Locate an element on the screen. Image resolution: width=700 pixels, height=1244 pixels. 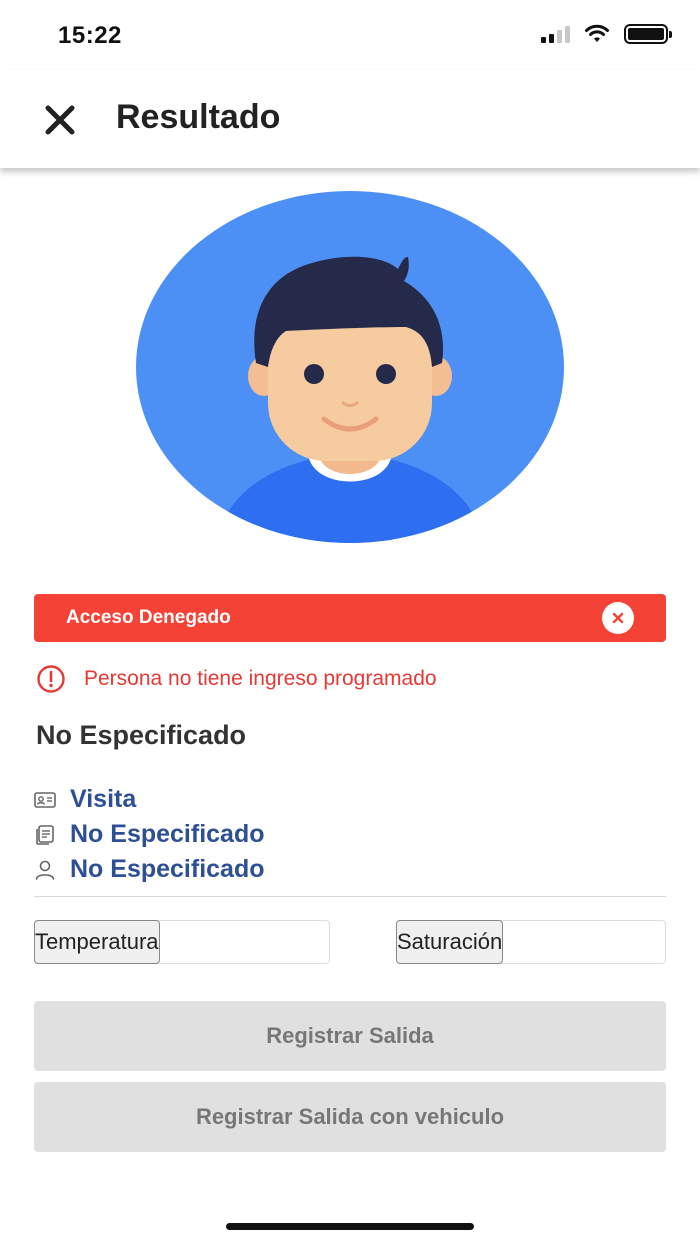
saturation-field: Saturación is located at coordinates (538, 942).